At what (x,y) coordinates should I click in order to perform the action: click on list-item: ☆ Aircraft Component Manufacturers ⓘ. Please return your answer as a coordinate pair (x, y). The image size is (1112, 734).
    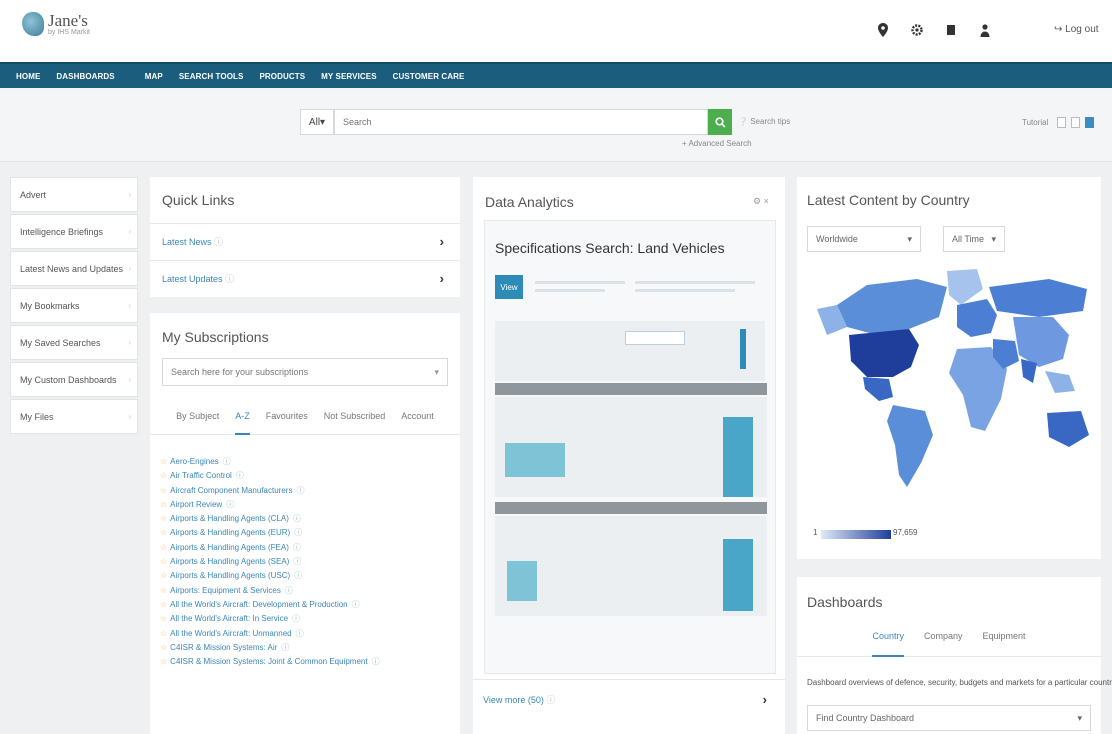
    Looking at the image, I should click on (308, 492).